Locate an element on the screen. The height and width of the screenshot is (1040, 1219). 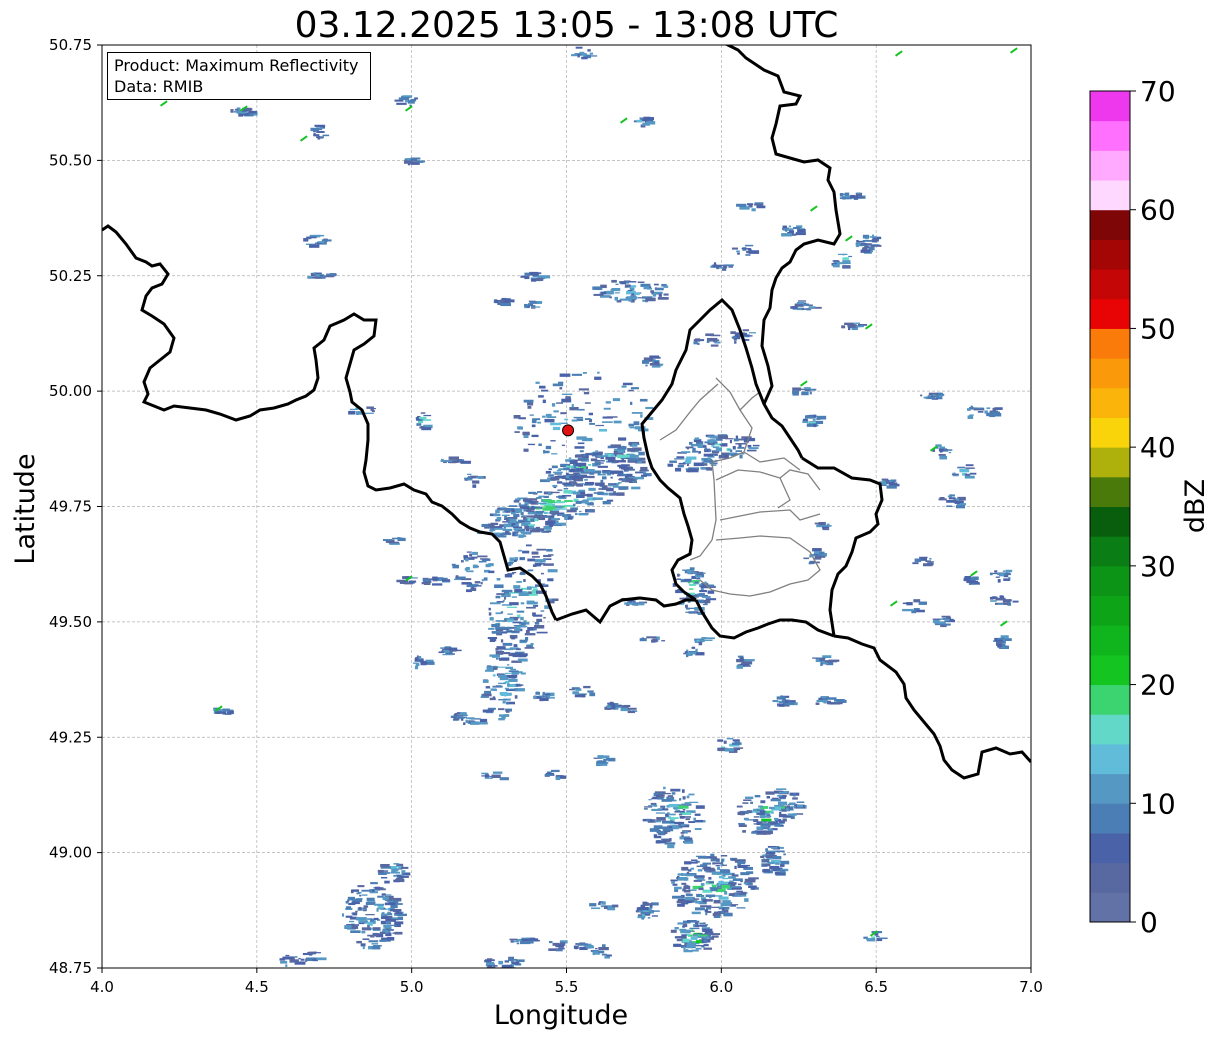
echo-streak is located at coordinates (849, 238).